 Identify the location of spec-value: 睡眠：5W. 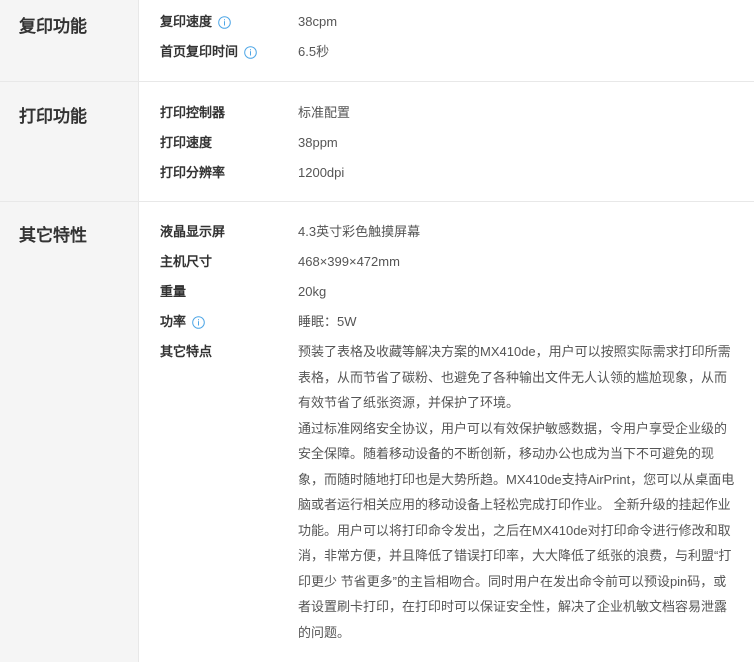
(327, 321).